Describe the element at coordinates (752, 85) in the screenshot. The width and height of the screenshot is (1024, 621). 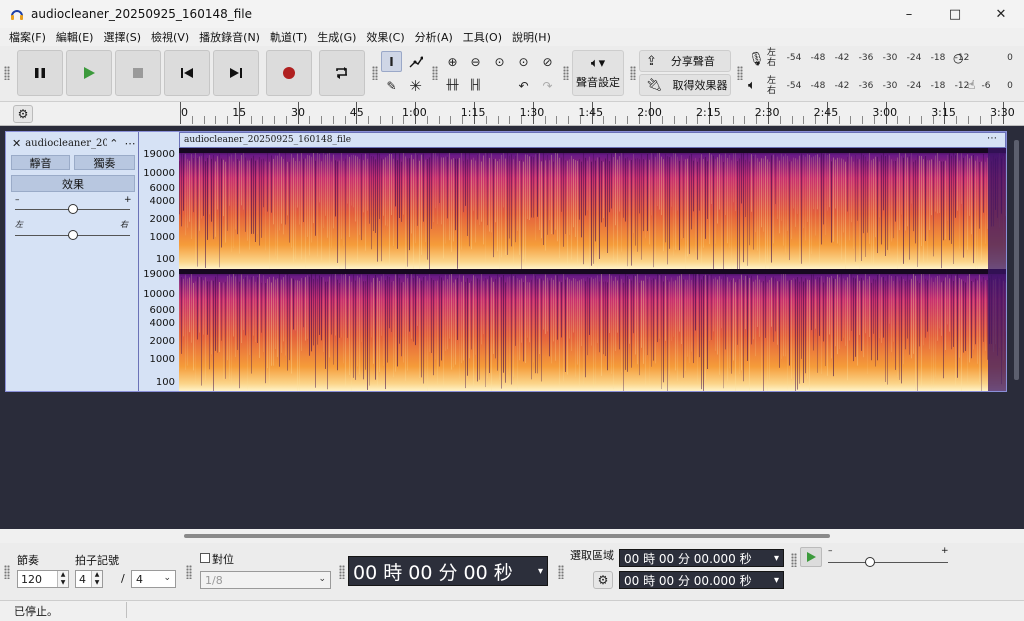
I see `playback-speaker-icon: 🔈︎` at that location.